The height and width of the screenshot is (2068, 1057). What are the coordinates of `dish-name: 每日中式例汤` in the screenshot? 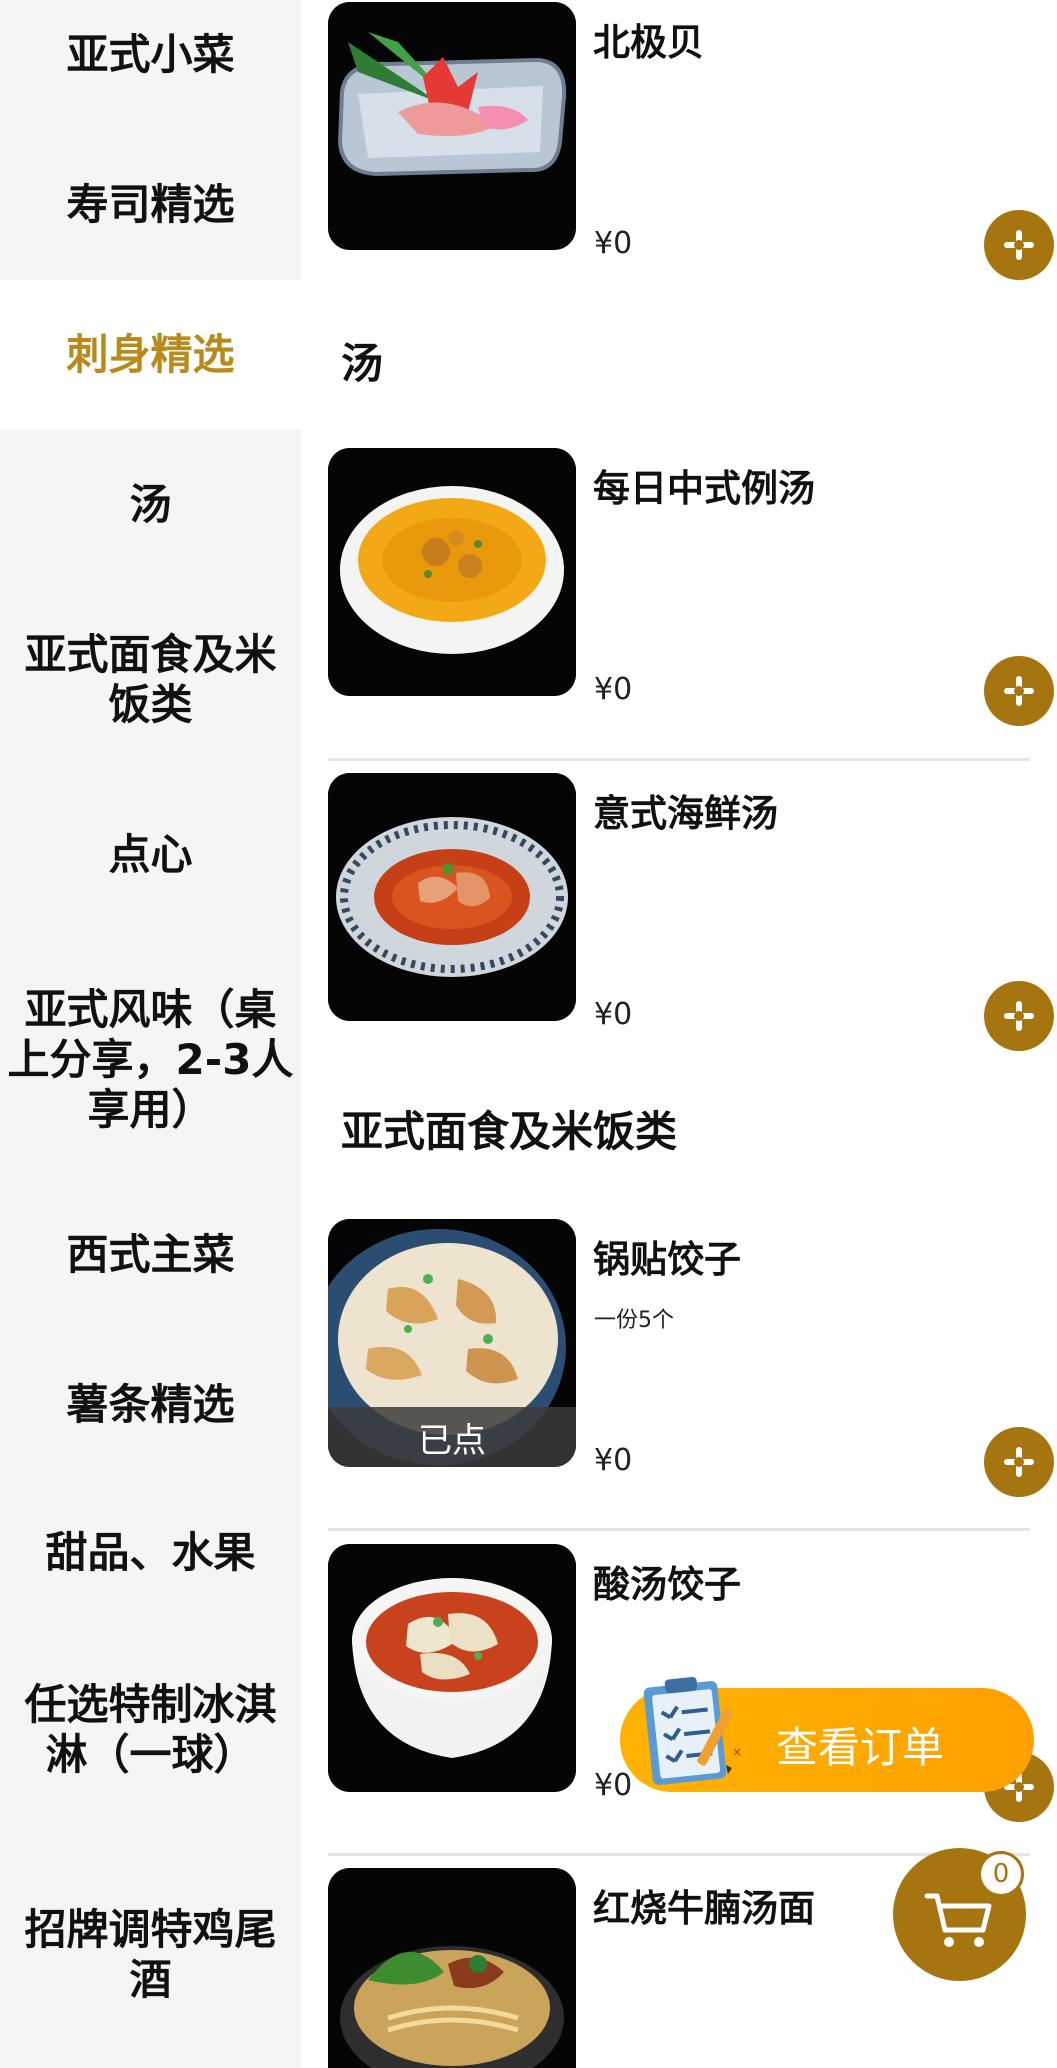 It's located at (704, 488).